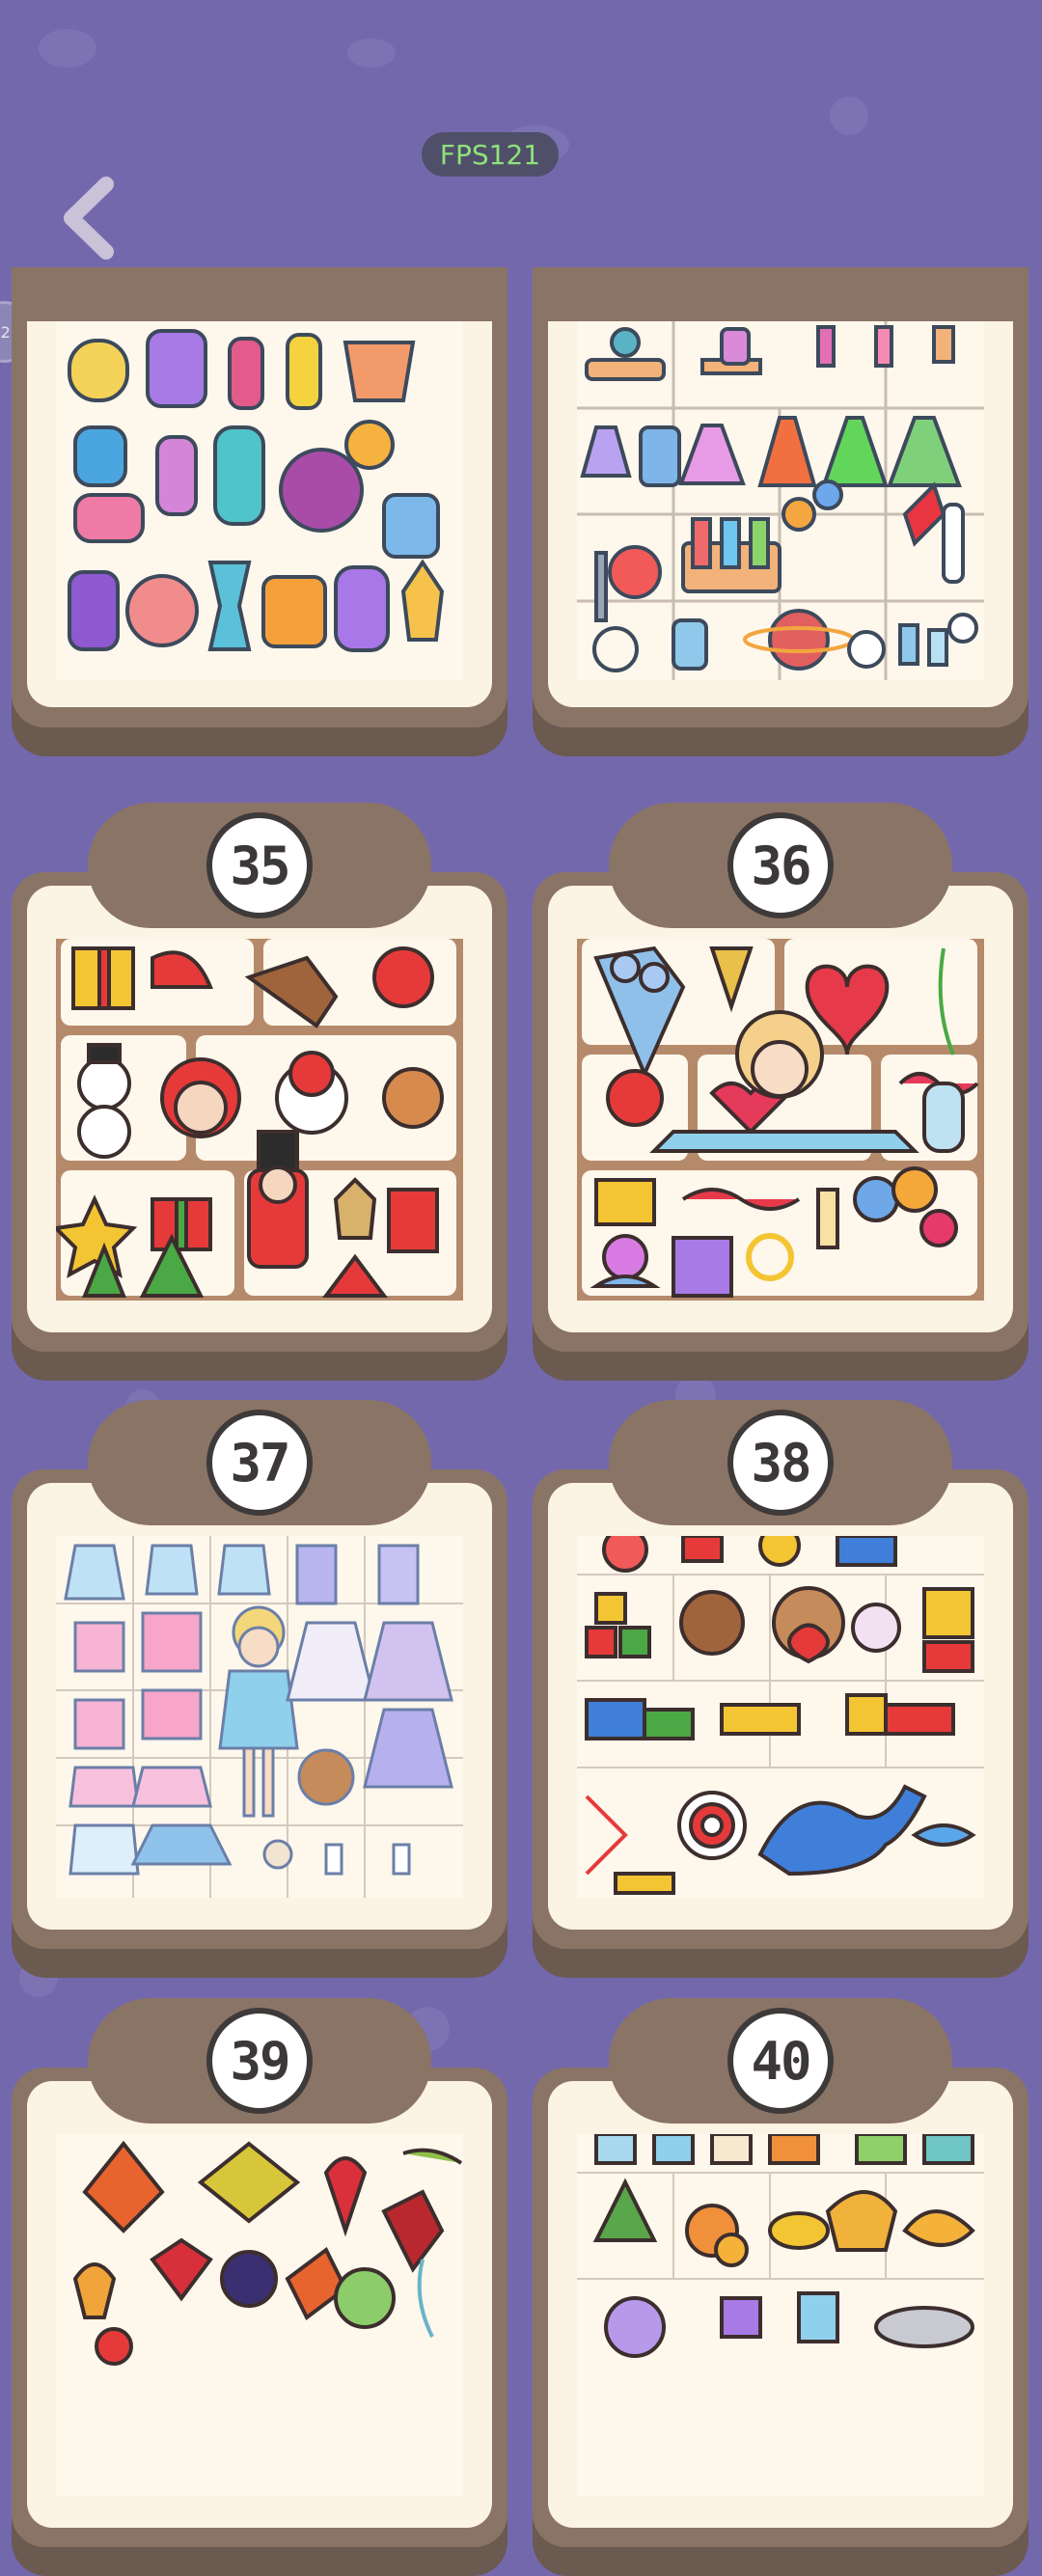 The width and height of the screenshot is (1042, 2576). Describe the element at coordinates (259, 1717) in the screenshot. I see `level-preview-clothes` at that location.